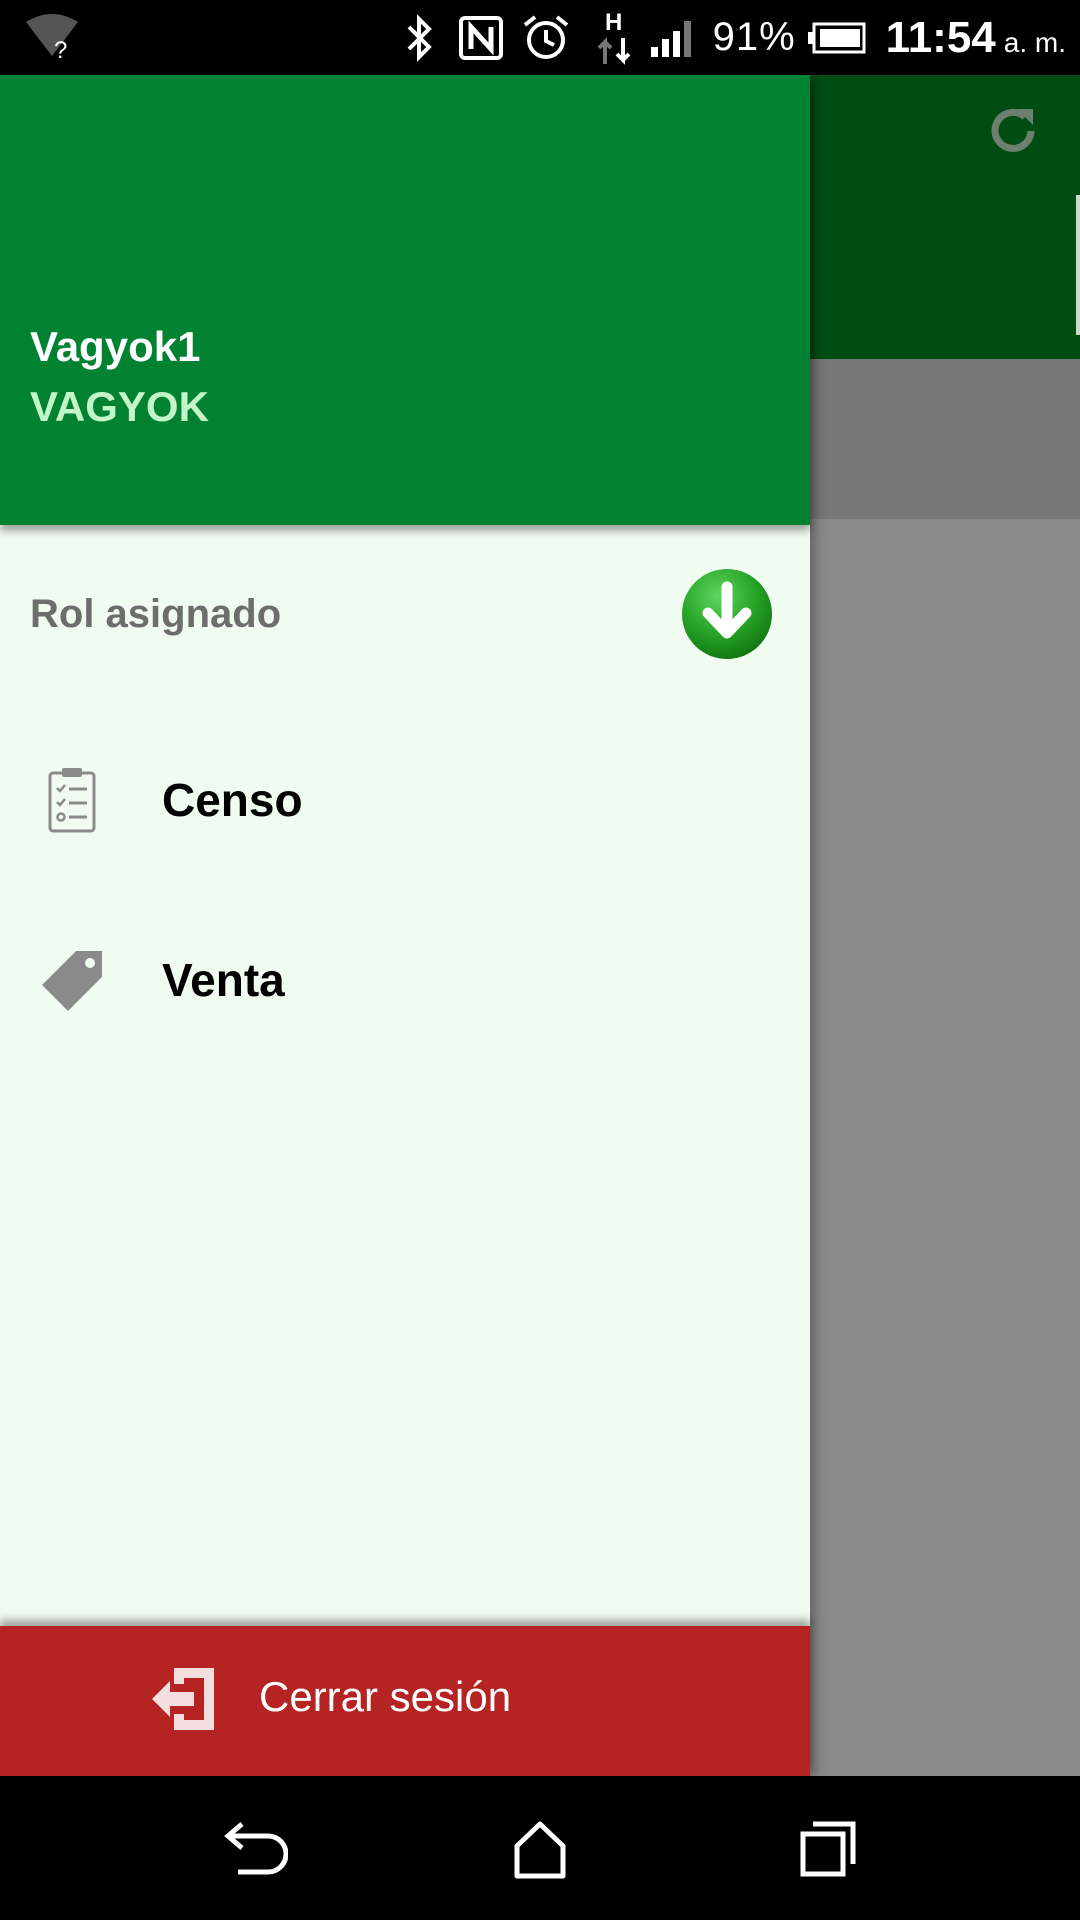 The width and height of the screenshot is (1080, 1920). I want to click on wifi-unknown-icon: ?, so click(52, 38).